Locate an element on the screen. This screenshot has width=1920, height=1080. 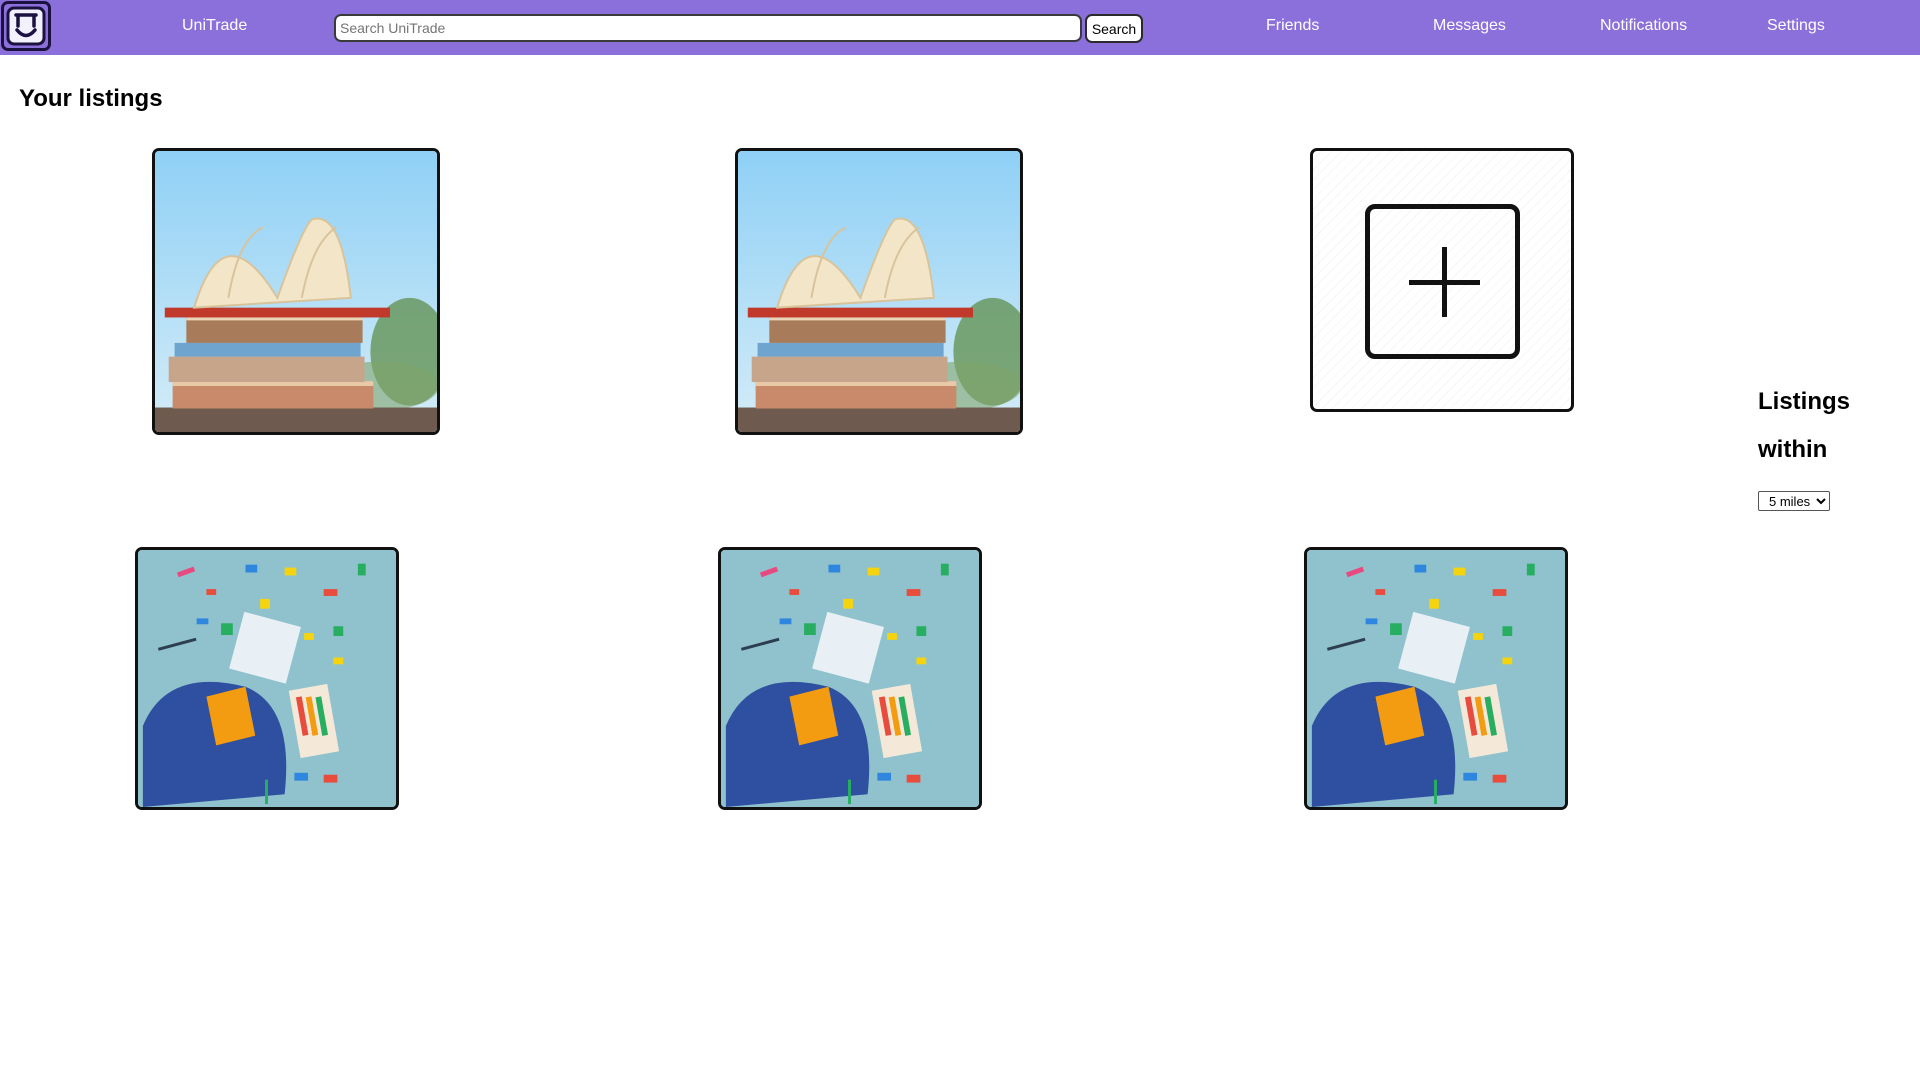
nav-friends-link: Friends is located at coordinates (1292, 26).